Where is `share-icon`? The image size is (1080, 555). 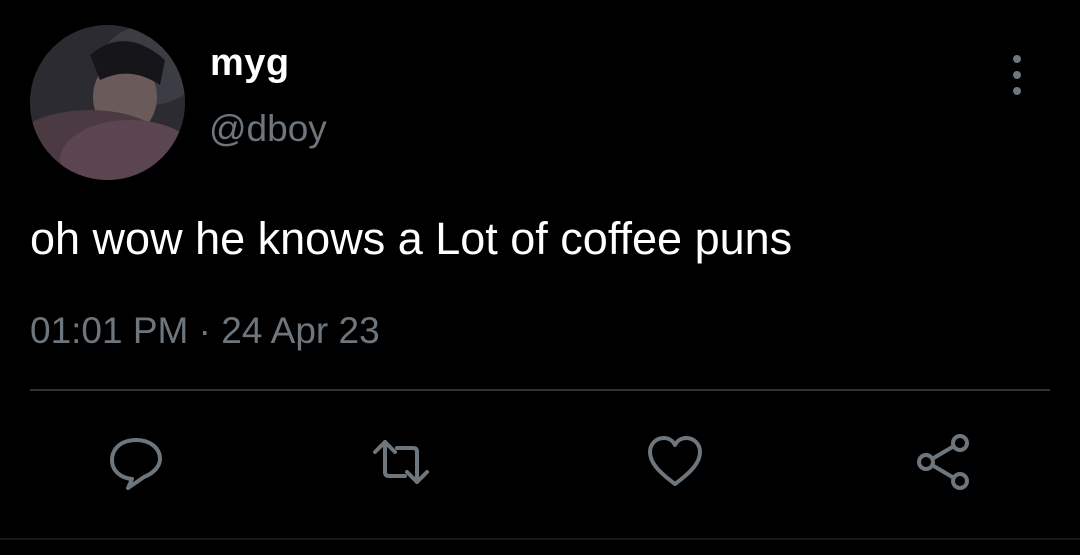
share-icon is located at coordinates (943, 462).